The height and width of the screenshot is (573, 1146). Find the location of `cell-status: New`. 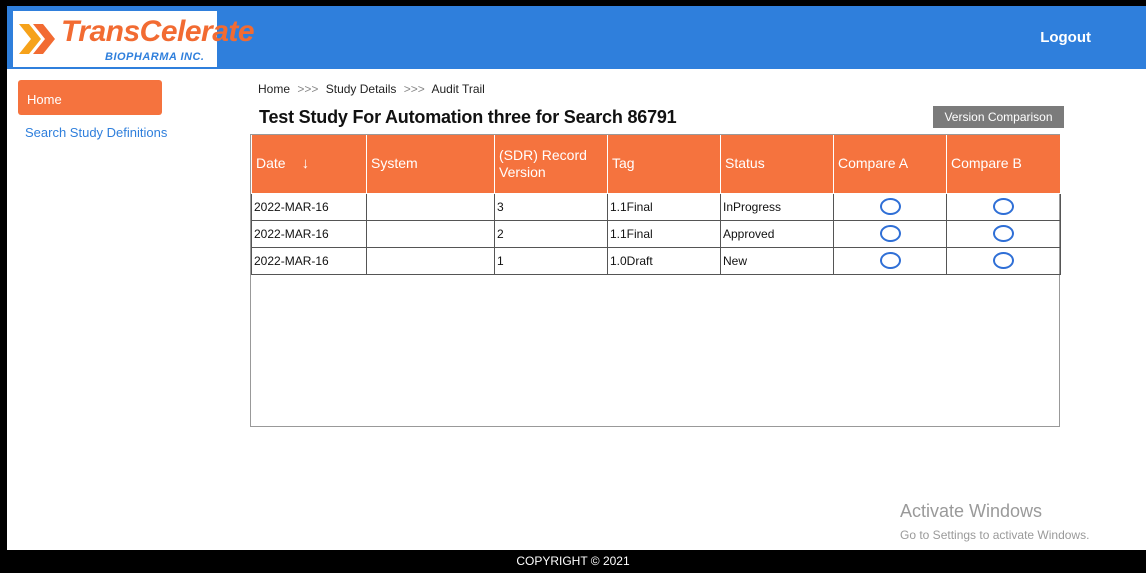

cell-status: New is located at coordinates (777, 260).